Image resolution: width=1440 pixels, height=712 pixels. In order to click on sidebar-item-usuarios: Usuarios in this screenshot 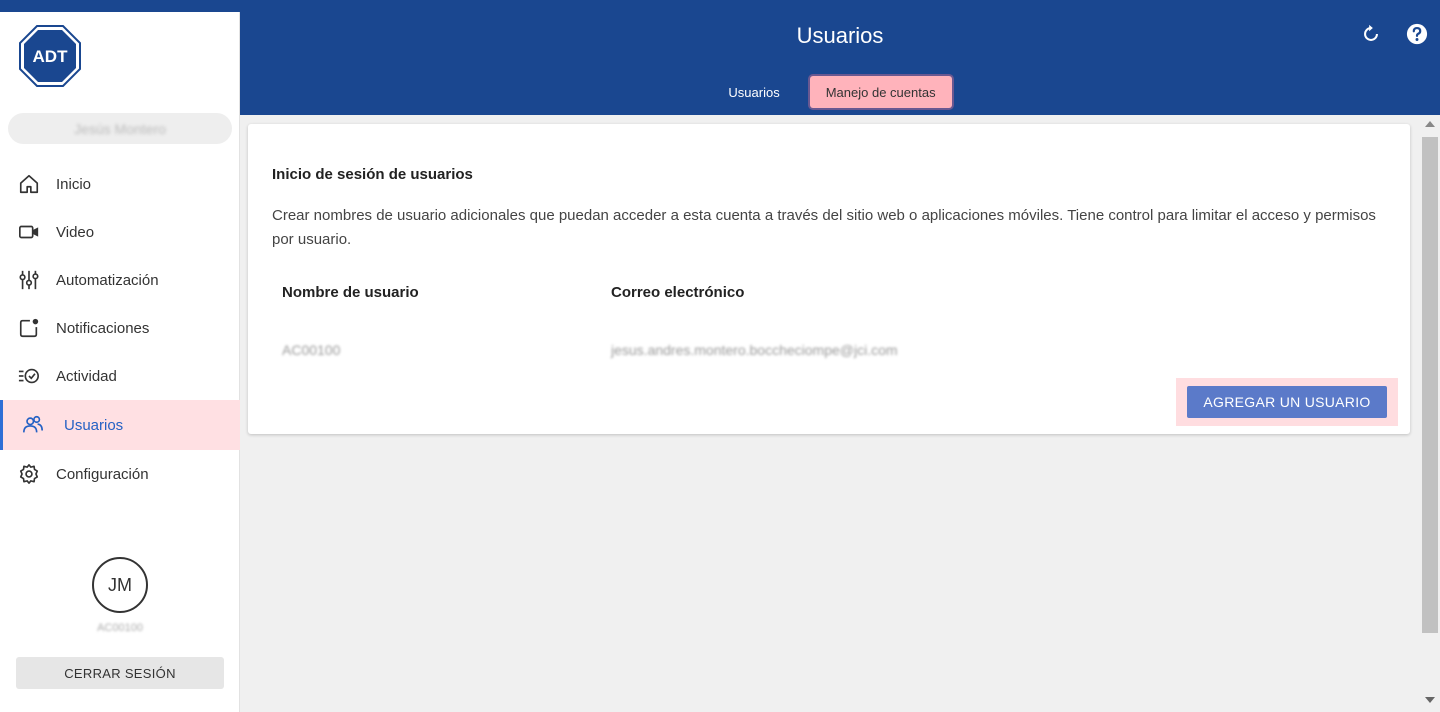, I will do `click(120, 425)`.